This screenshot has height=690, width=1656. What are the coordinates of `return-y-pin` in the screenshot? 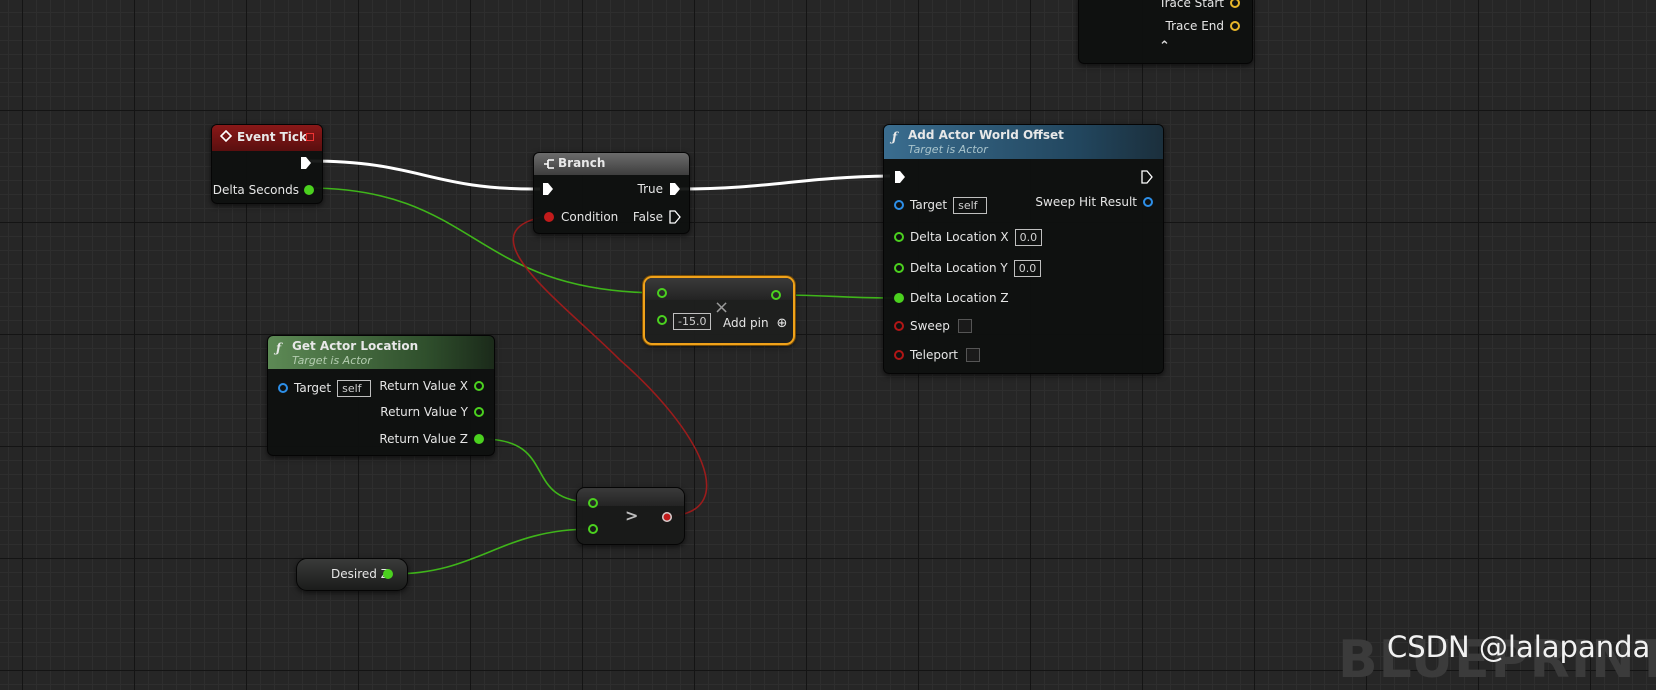 It's located at (479, 412).